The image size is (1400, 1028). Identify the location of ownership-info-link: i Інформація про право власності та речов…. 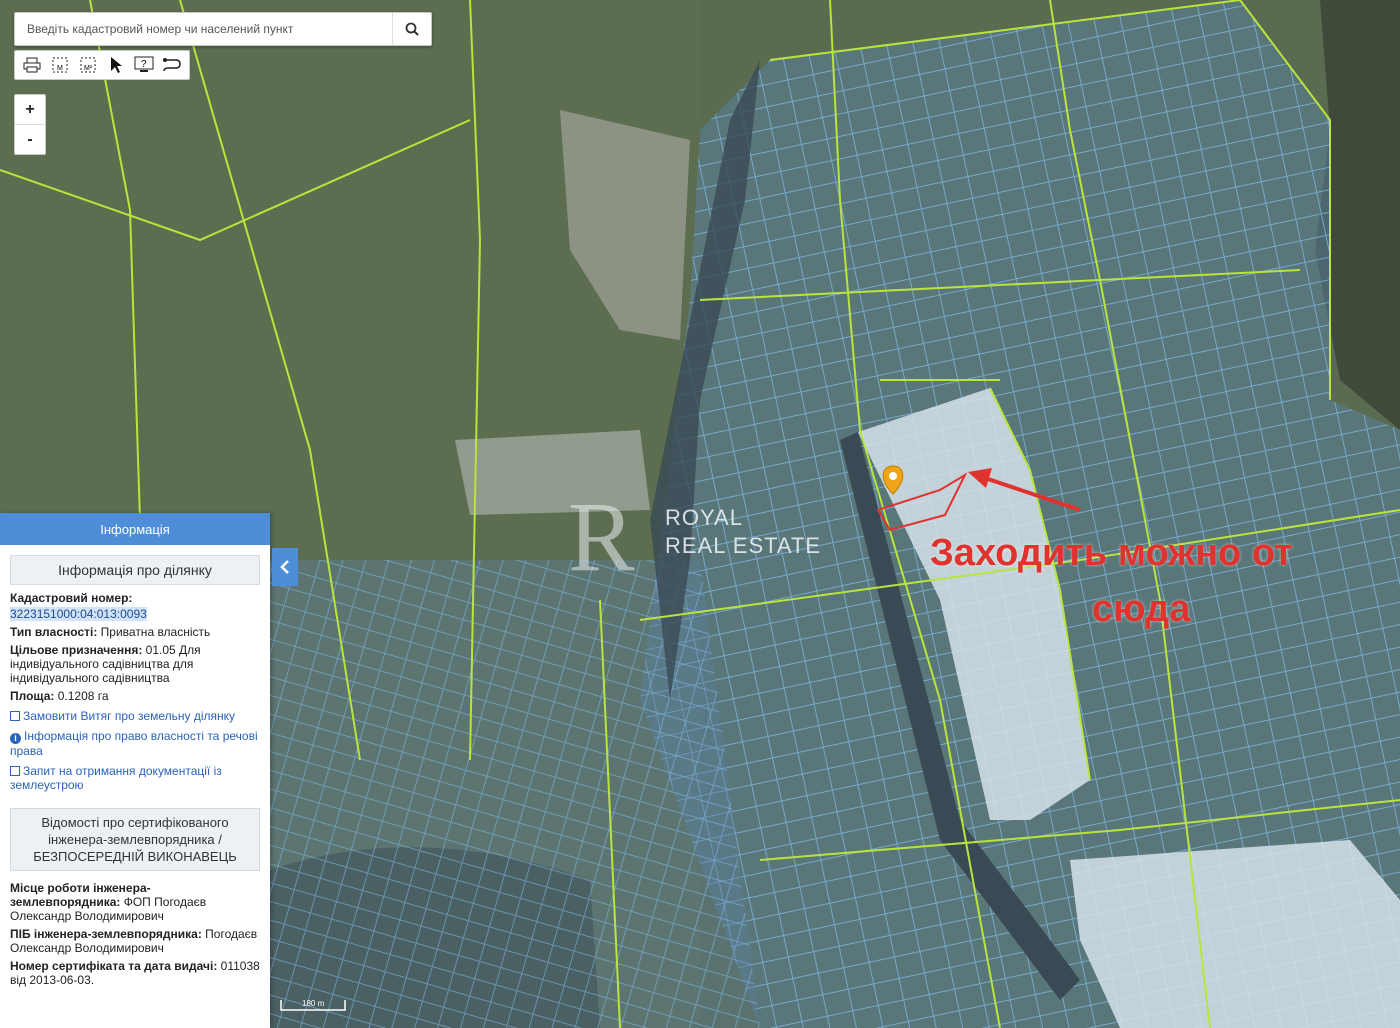
(135, 743).